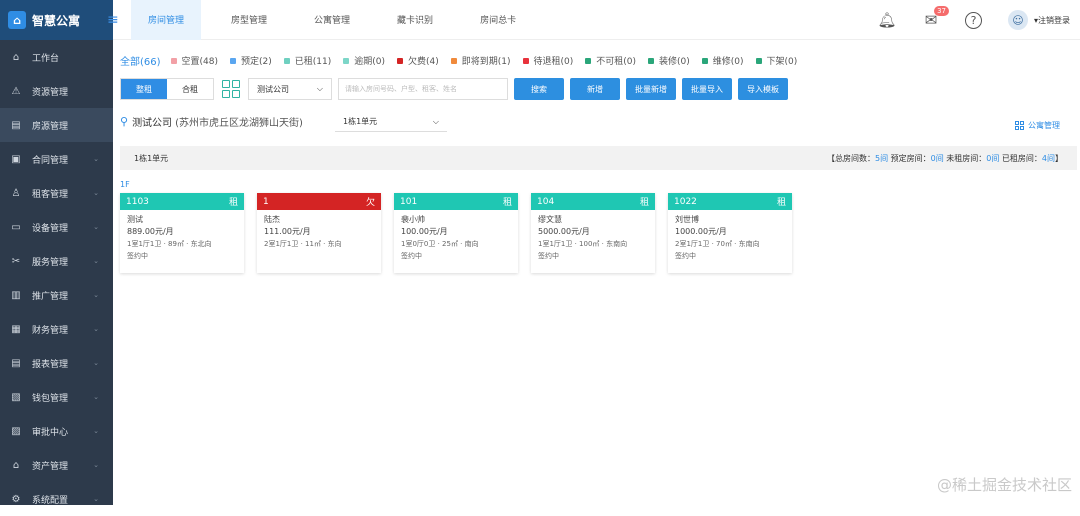  I want to click on logout-link: ▾注销登录, so click(1052, 20).